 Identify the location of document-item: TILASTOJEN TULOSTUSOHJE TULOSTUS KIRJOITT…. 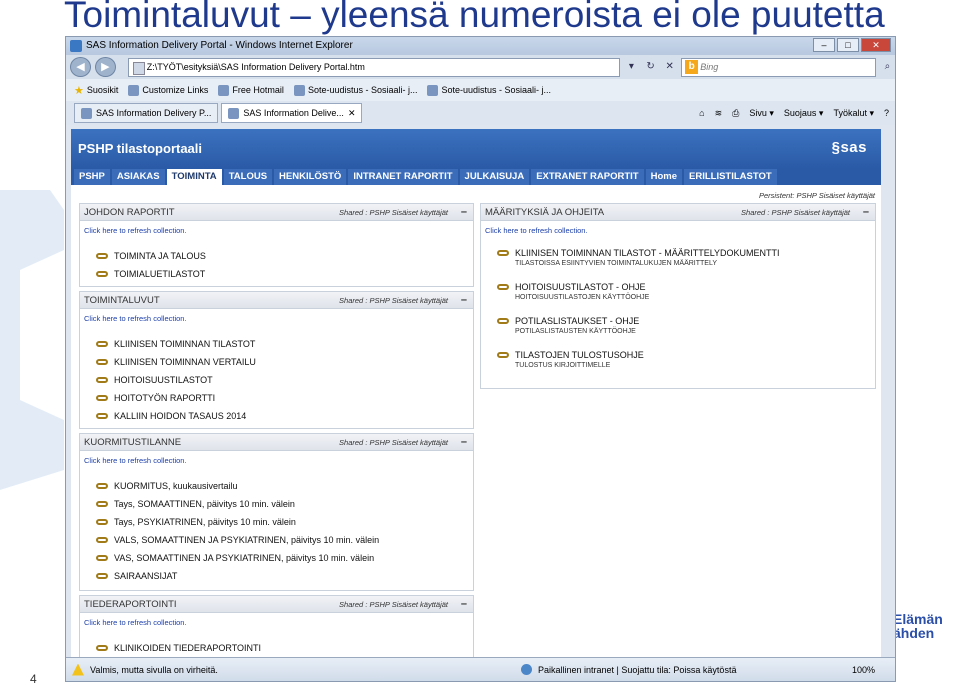
(678, 364).